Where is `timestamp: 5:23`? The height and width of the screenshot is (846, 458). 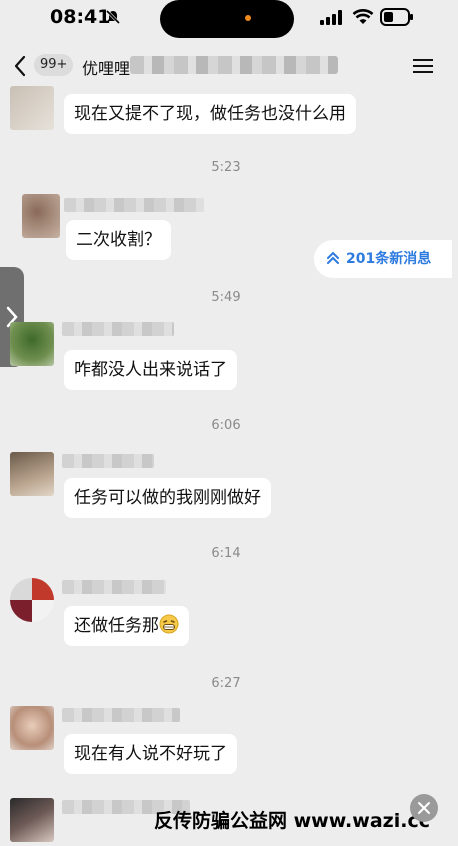 timestamp: 5:23 is located at coordinates (226, 167).